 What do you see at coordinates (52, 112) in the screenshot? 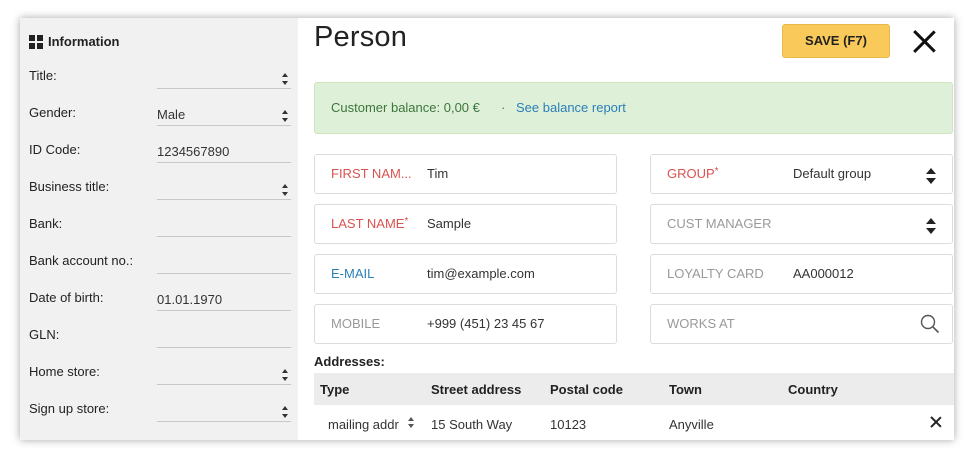
I see `gender-label: Gender:` at bounding box center [52, 112].